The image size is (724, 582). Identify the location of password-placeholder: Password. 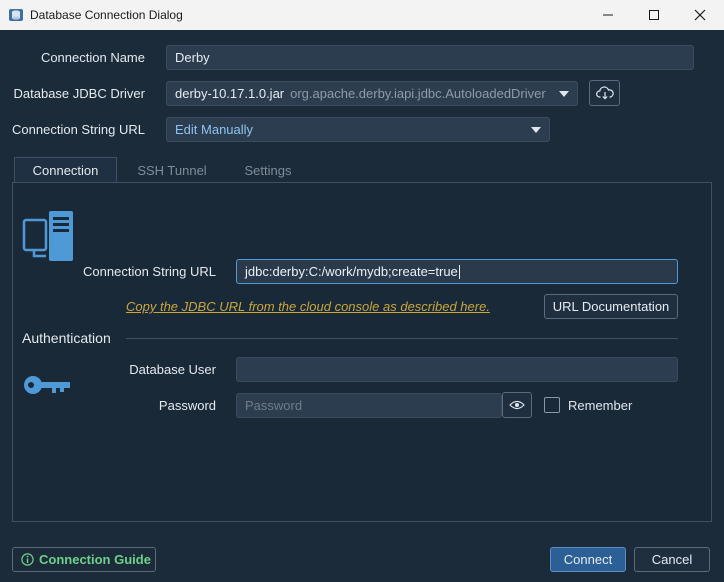
(274, 405).